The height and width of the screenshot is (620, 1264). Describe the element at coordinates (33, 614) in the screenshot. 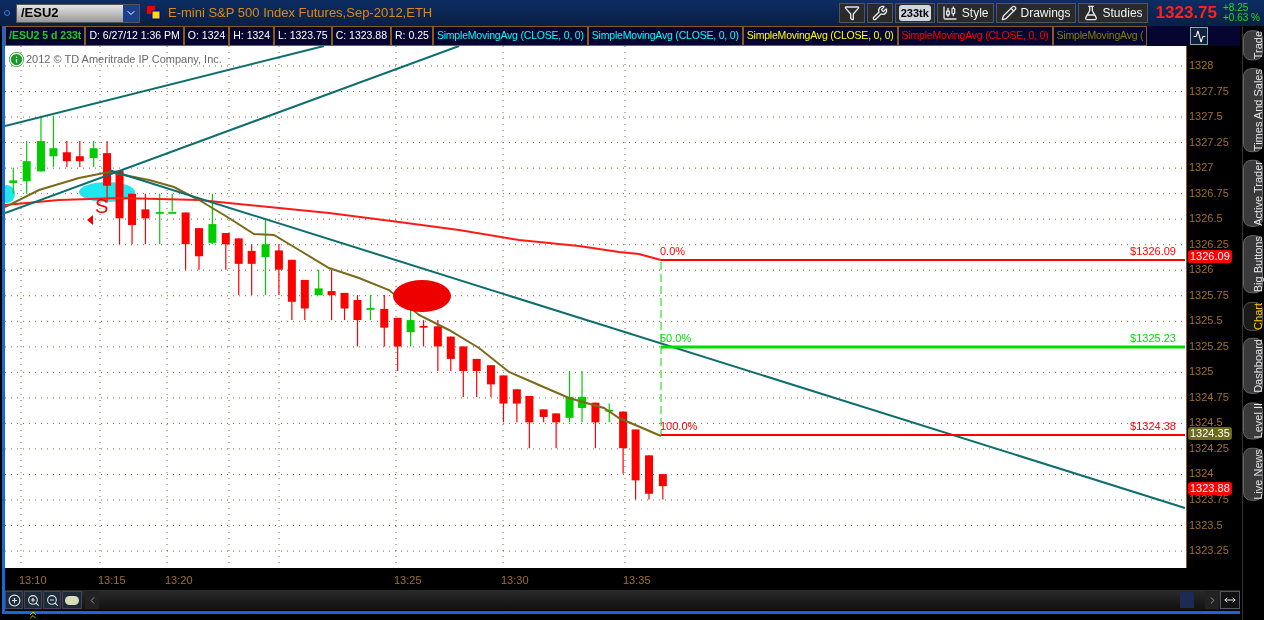

I see `expand-icon` at that location.